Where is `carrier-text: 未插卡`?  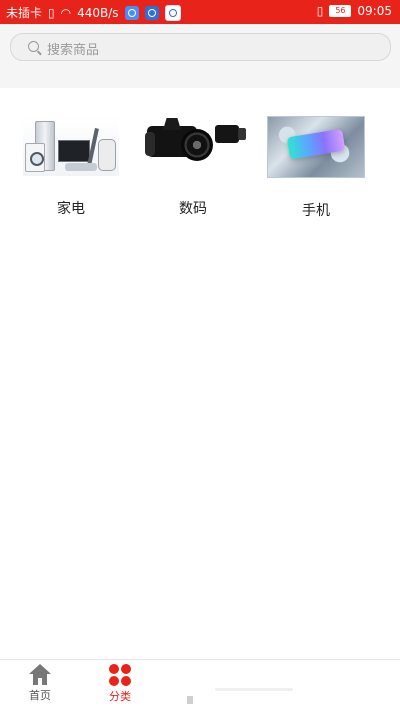
carrier-text: 未插卡 is located at coordinates (24, 13).